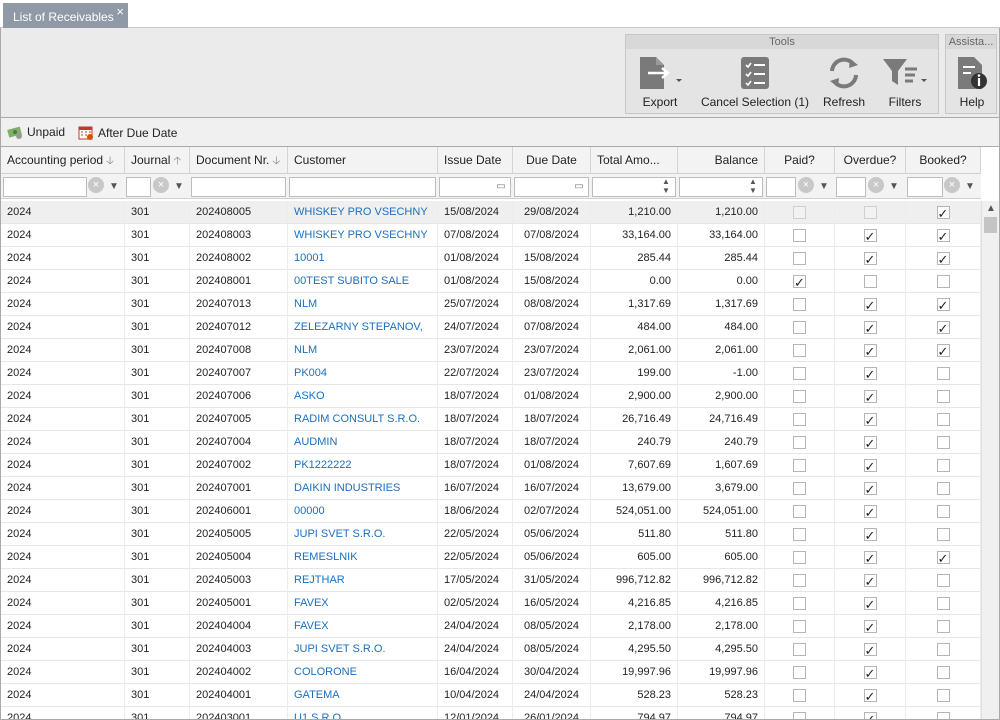  I want to click on cell-customer: PK1222222, so click(363, 465).